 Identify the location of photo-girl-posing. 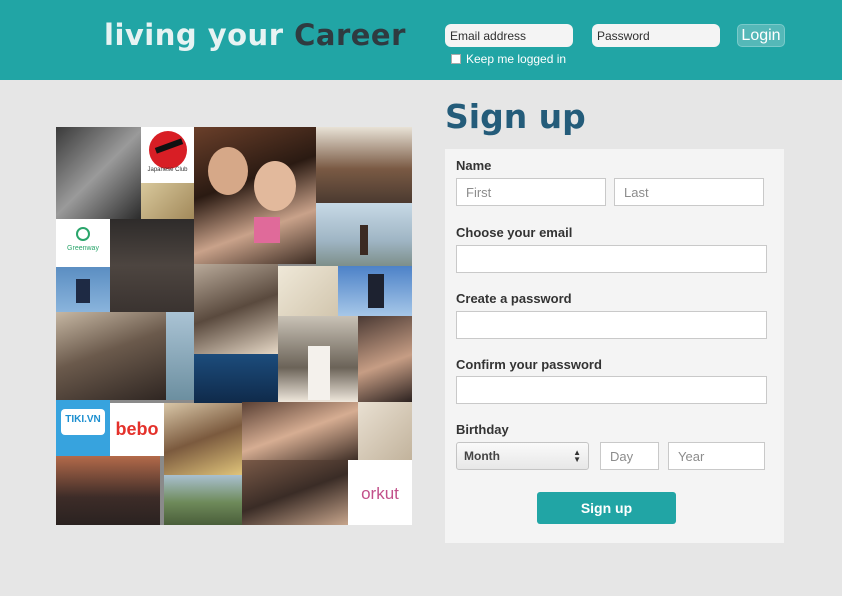
(236, 309).